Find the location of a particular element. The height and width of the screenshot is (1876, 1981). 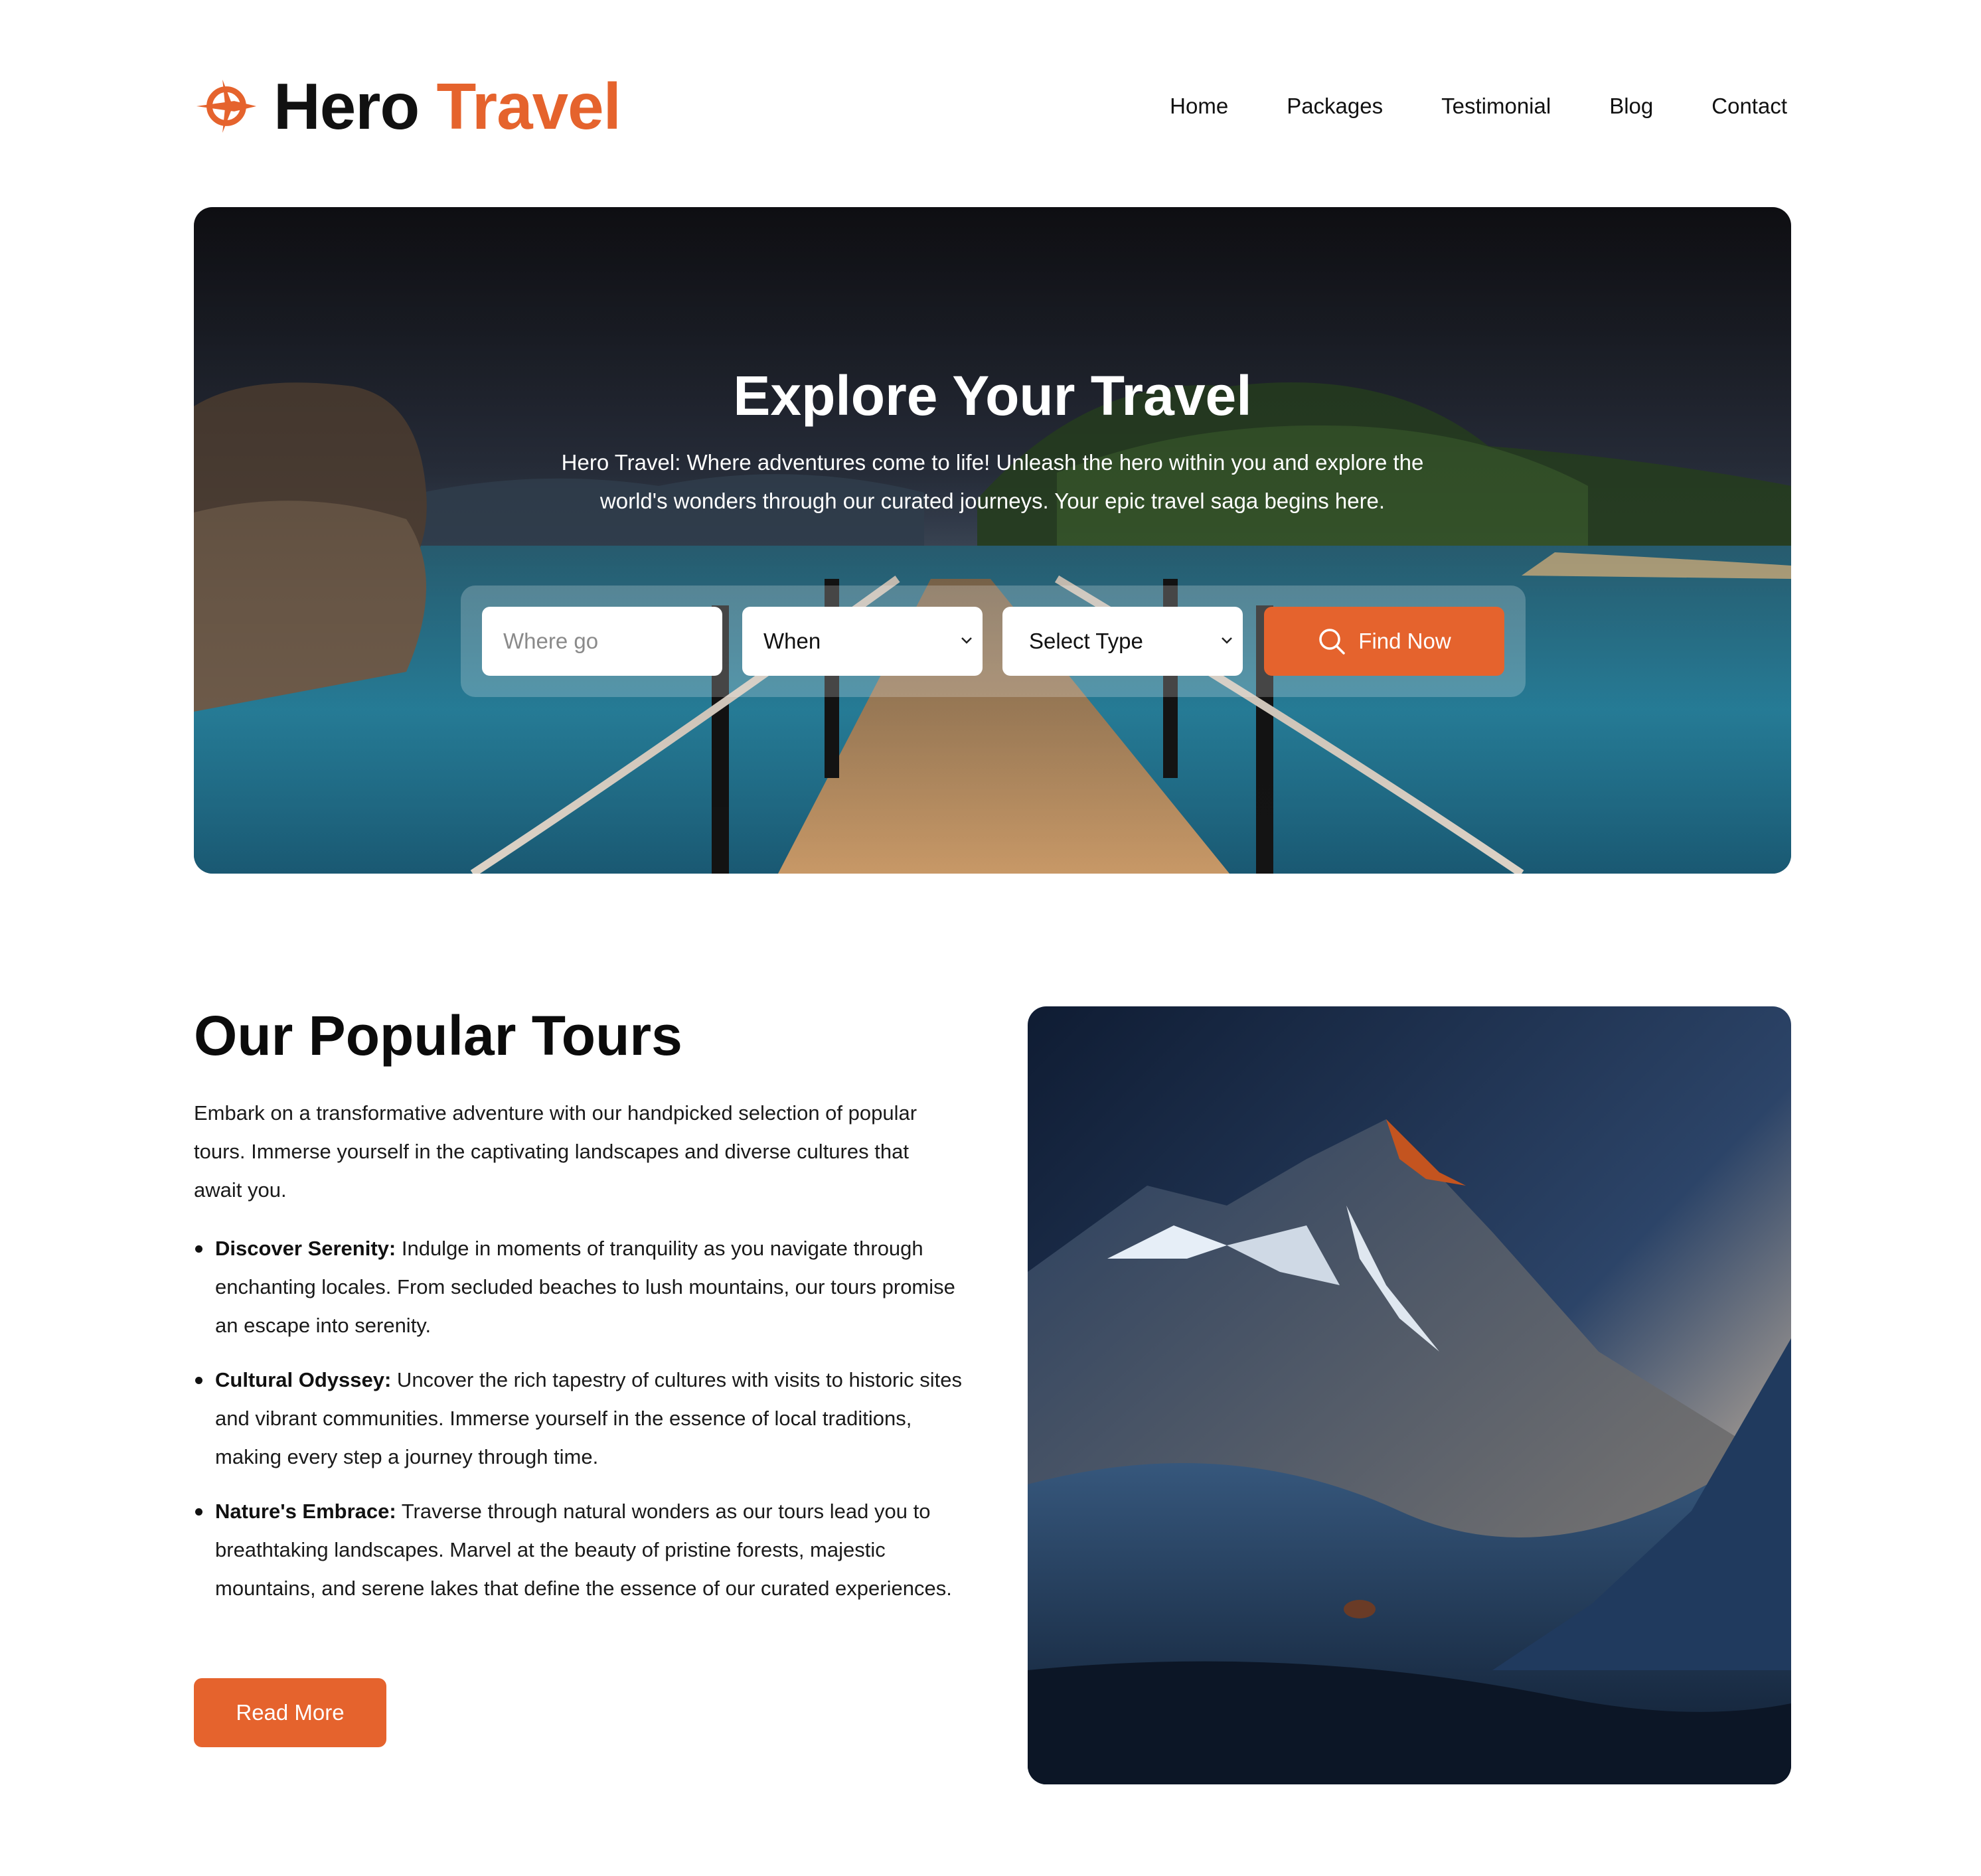

find-now-label: Find Now is located at coordinates (1404, 641).